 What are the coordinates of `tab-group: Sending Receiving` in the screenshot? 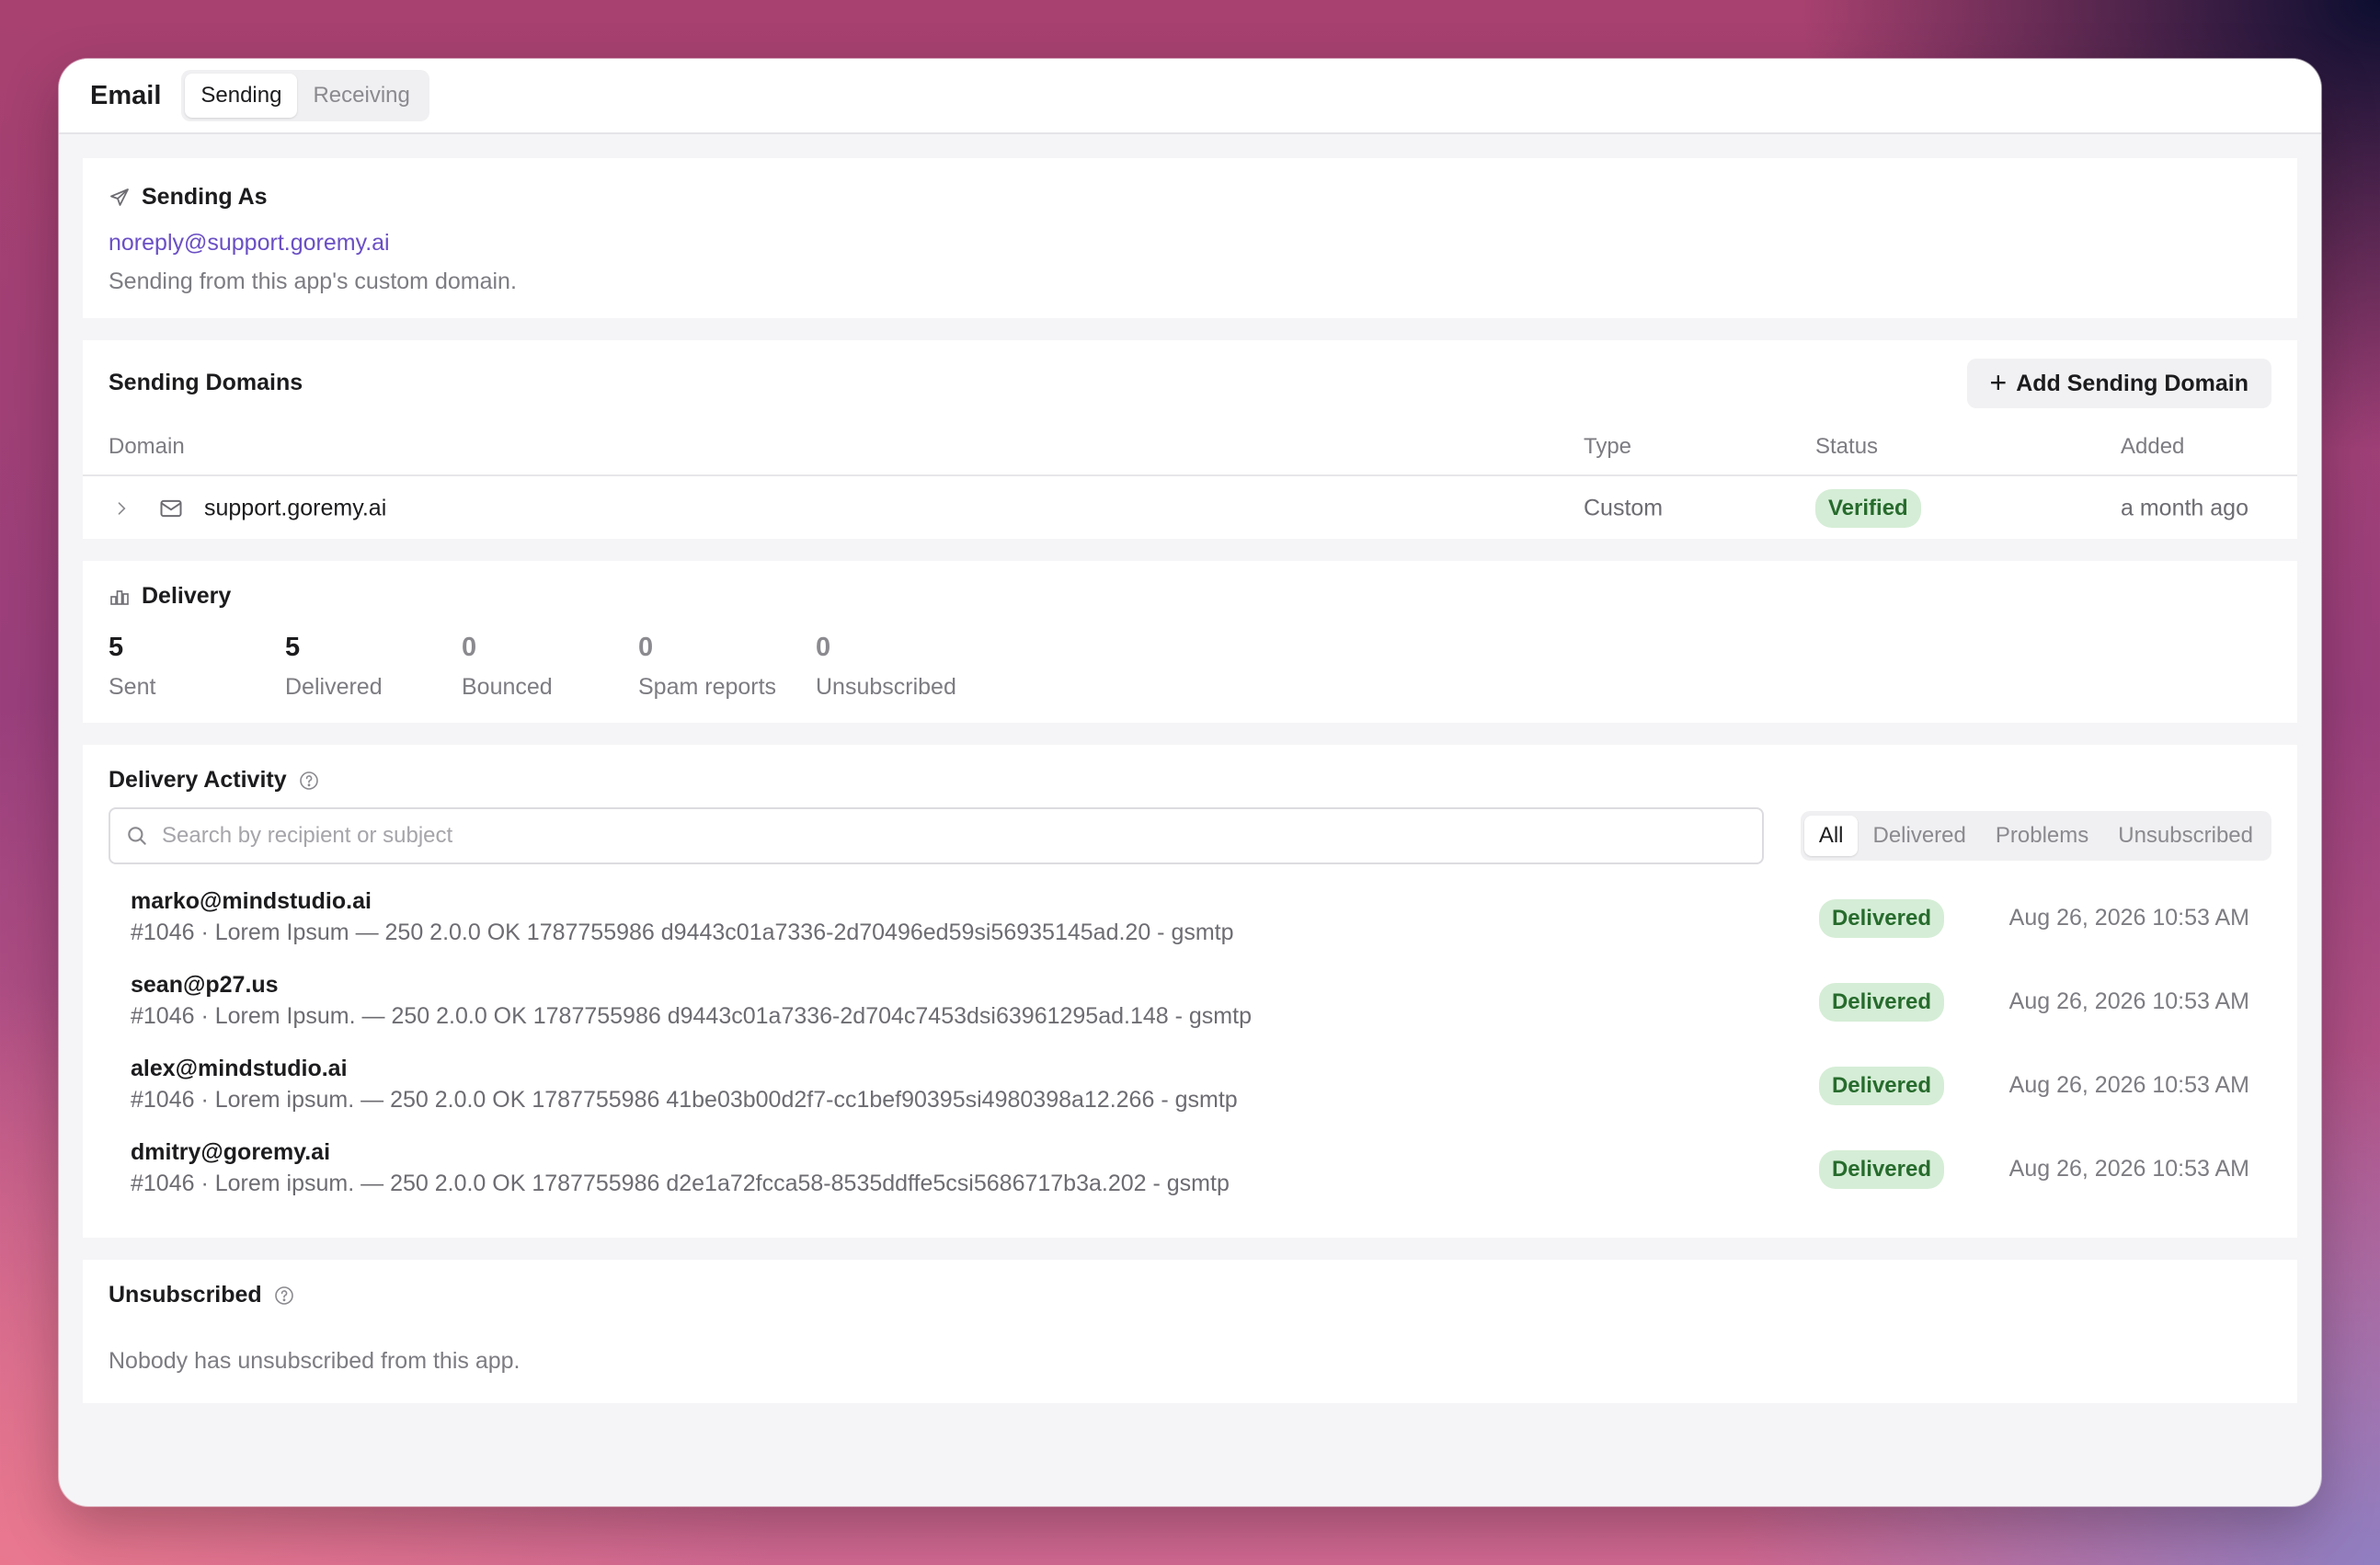 It's located at (305, 95).